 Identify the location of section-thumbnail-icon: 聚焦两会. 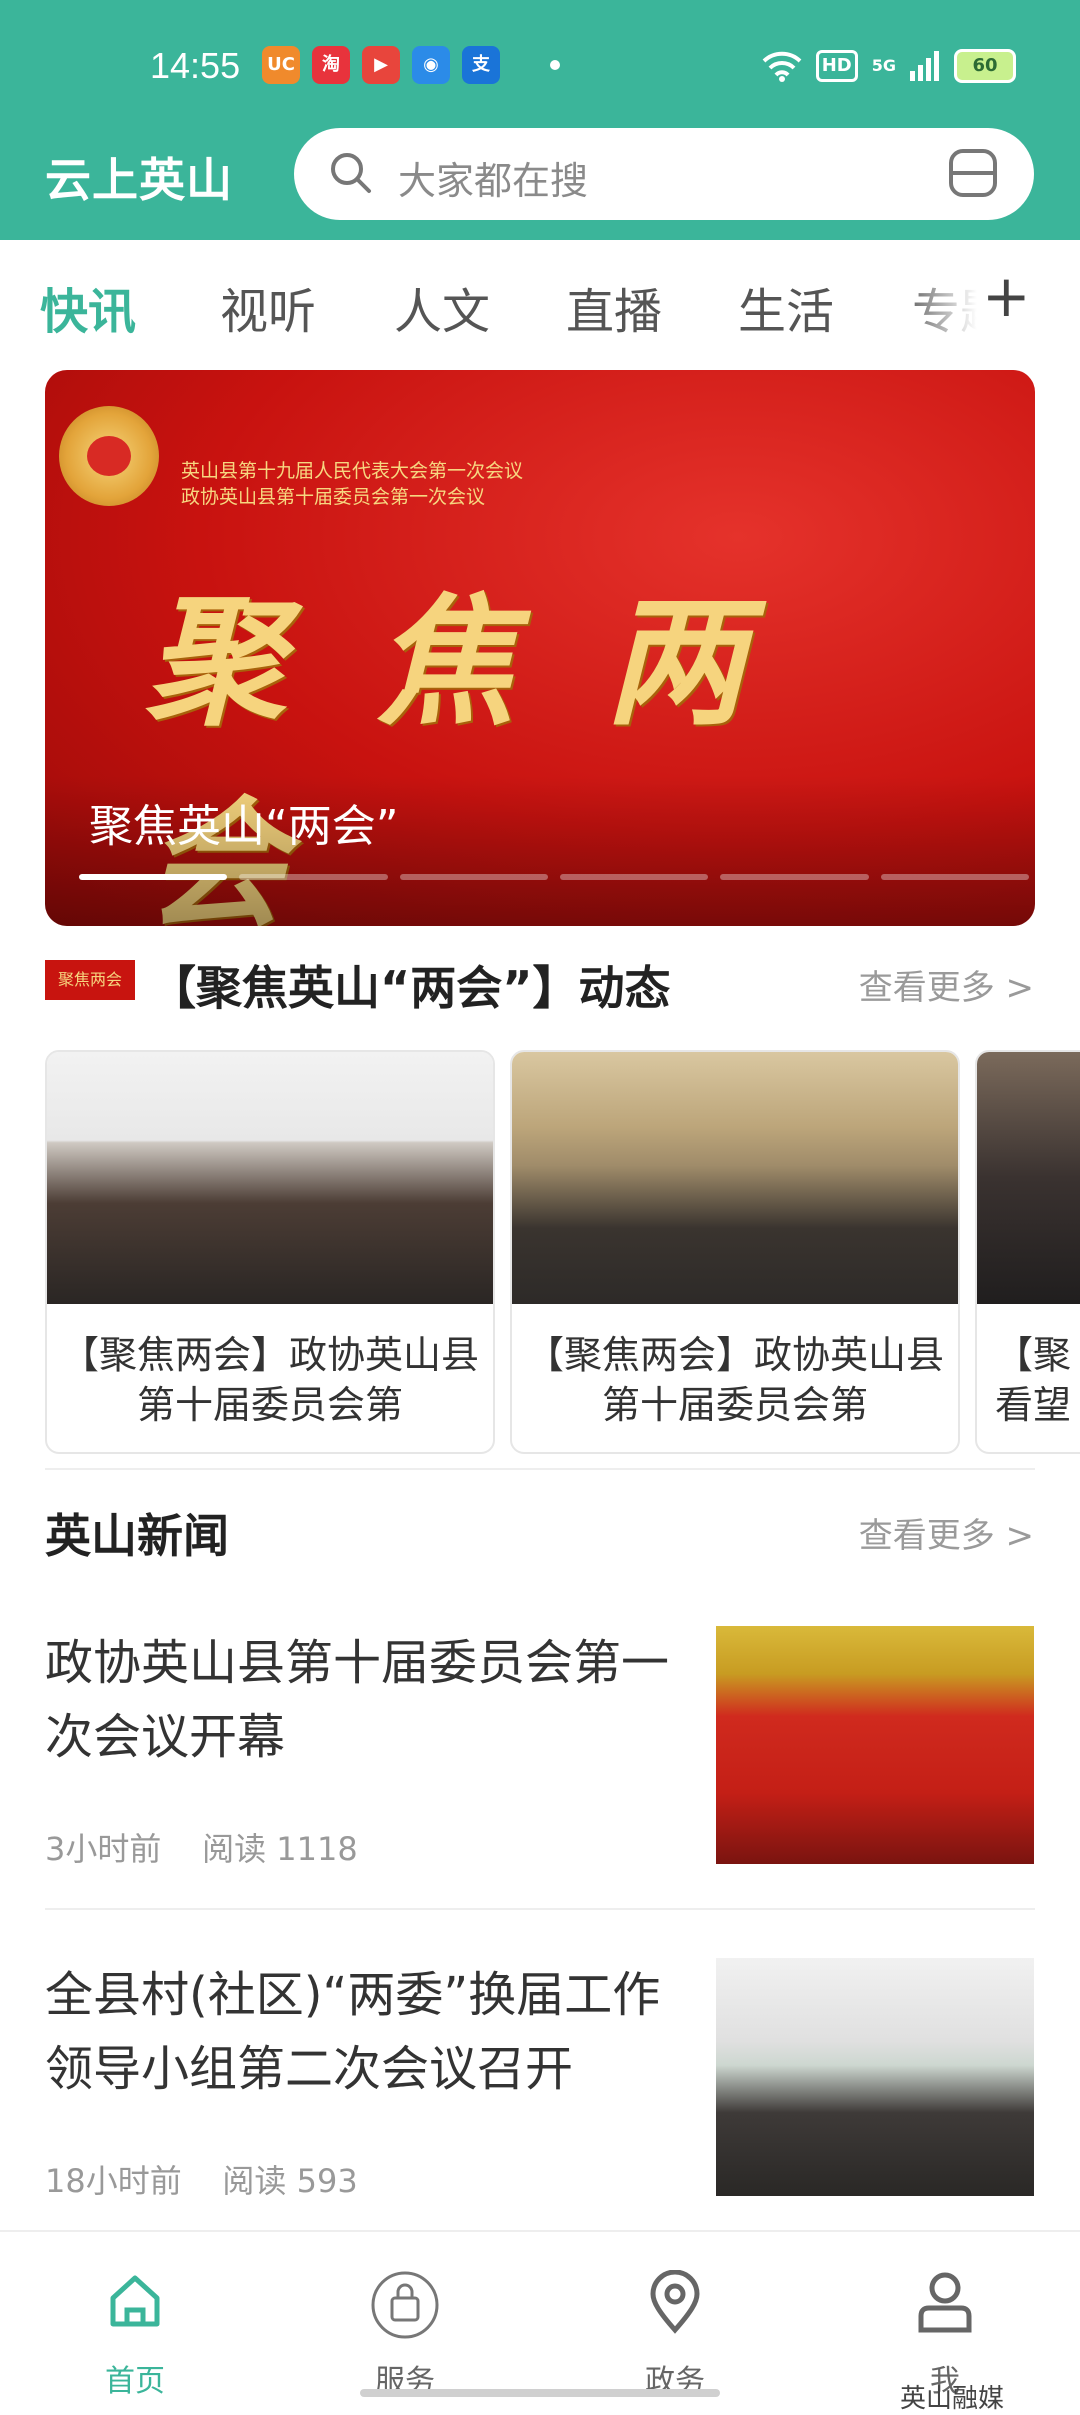
(90, 980).